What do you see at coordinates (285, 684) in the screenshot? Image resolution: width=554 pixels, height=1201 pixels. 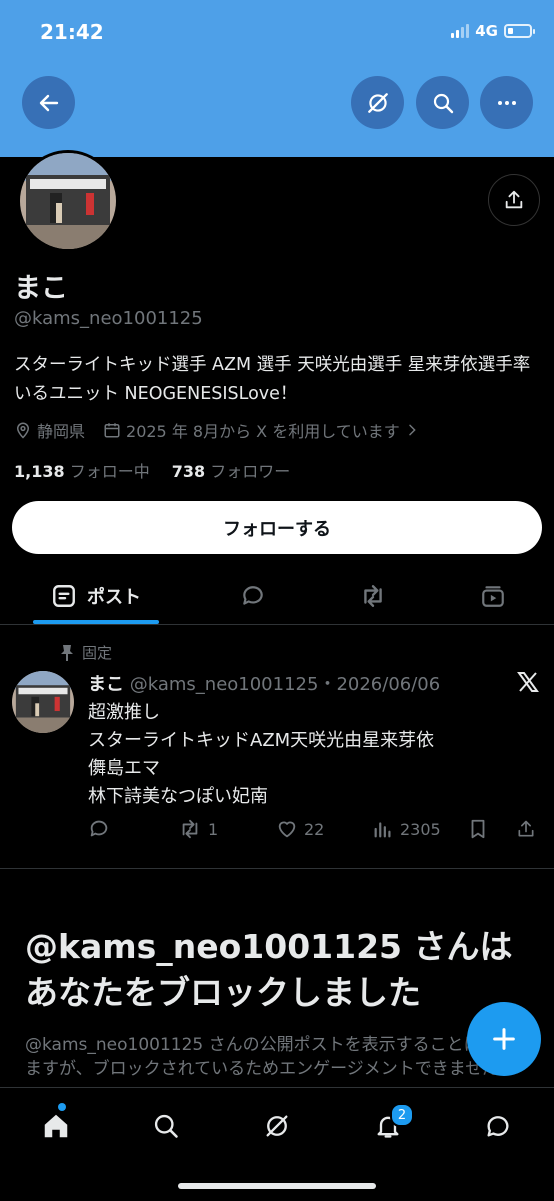 I see `post-handle-date: @kams_neo1001125・2026/06/06` at bounding box center [285, 684].